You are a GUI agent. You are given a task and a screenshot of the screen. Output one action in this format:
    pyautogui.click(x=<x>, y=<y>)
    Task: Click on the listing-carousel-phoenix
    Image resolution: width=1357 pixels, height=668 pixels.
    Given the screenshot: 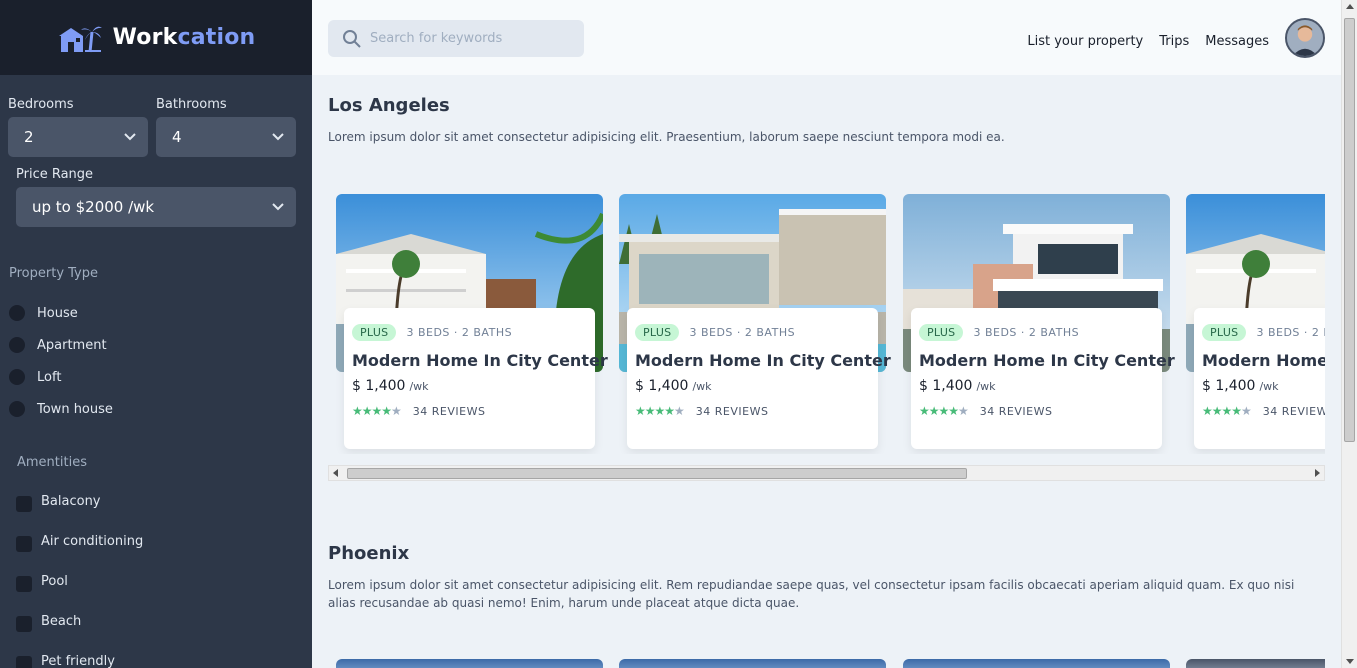 What is the action you would take?
    pyautogui.click(x=830, y=663)
    